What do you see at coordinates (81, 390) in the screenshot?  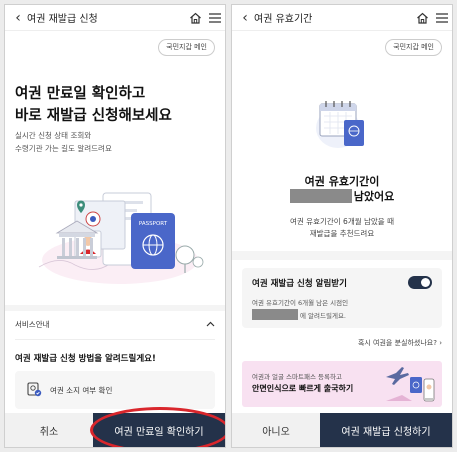 I see `step-label: 여권 소지 여부 확인` at bounding box center [81, 390].